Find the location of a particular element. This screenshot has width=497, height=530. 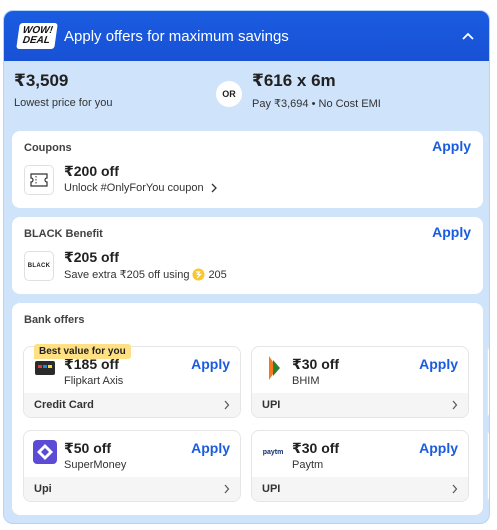

bank-offer-name: SuperMoney is located at coordinates (95, 465).